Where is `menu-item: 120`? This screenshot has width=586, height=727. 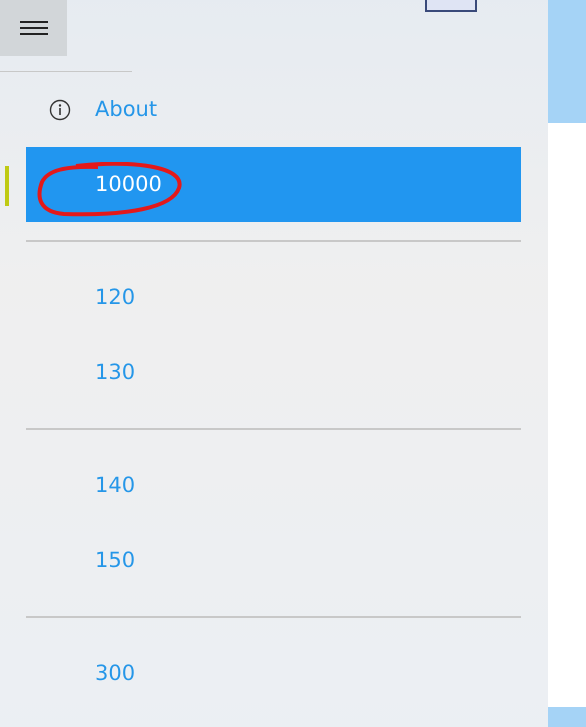
menu-item: 120 is located at coordinates (273, 297).